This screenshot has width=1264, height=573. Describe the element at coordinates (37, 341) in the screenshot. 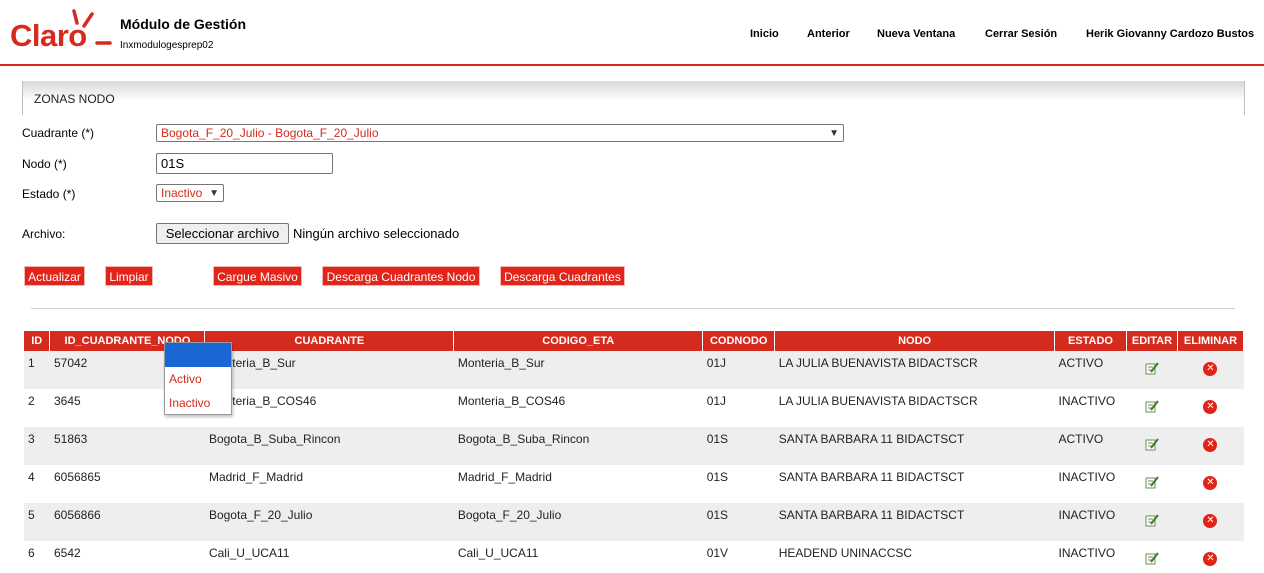

I see `col-id: ID` at that location.